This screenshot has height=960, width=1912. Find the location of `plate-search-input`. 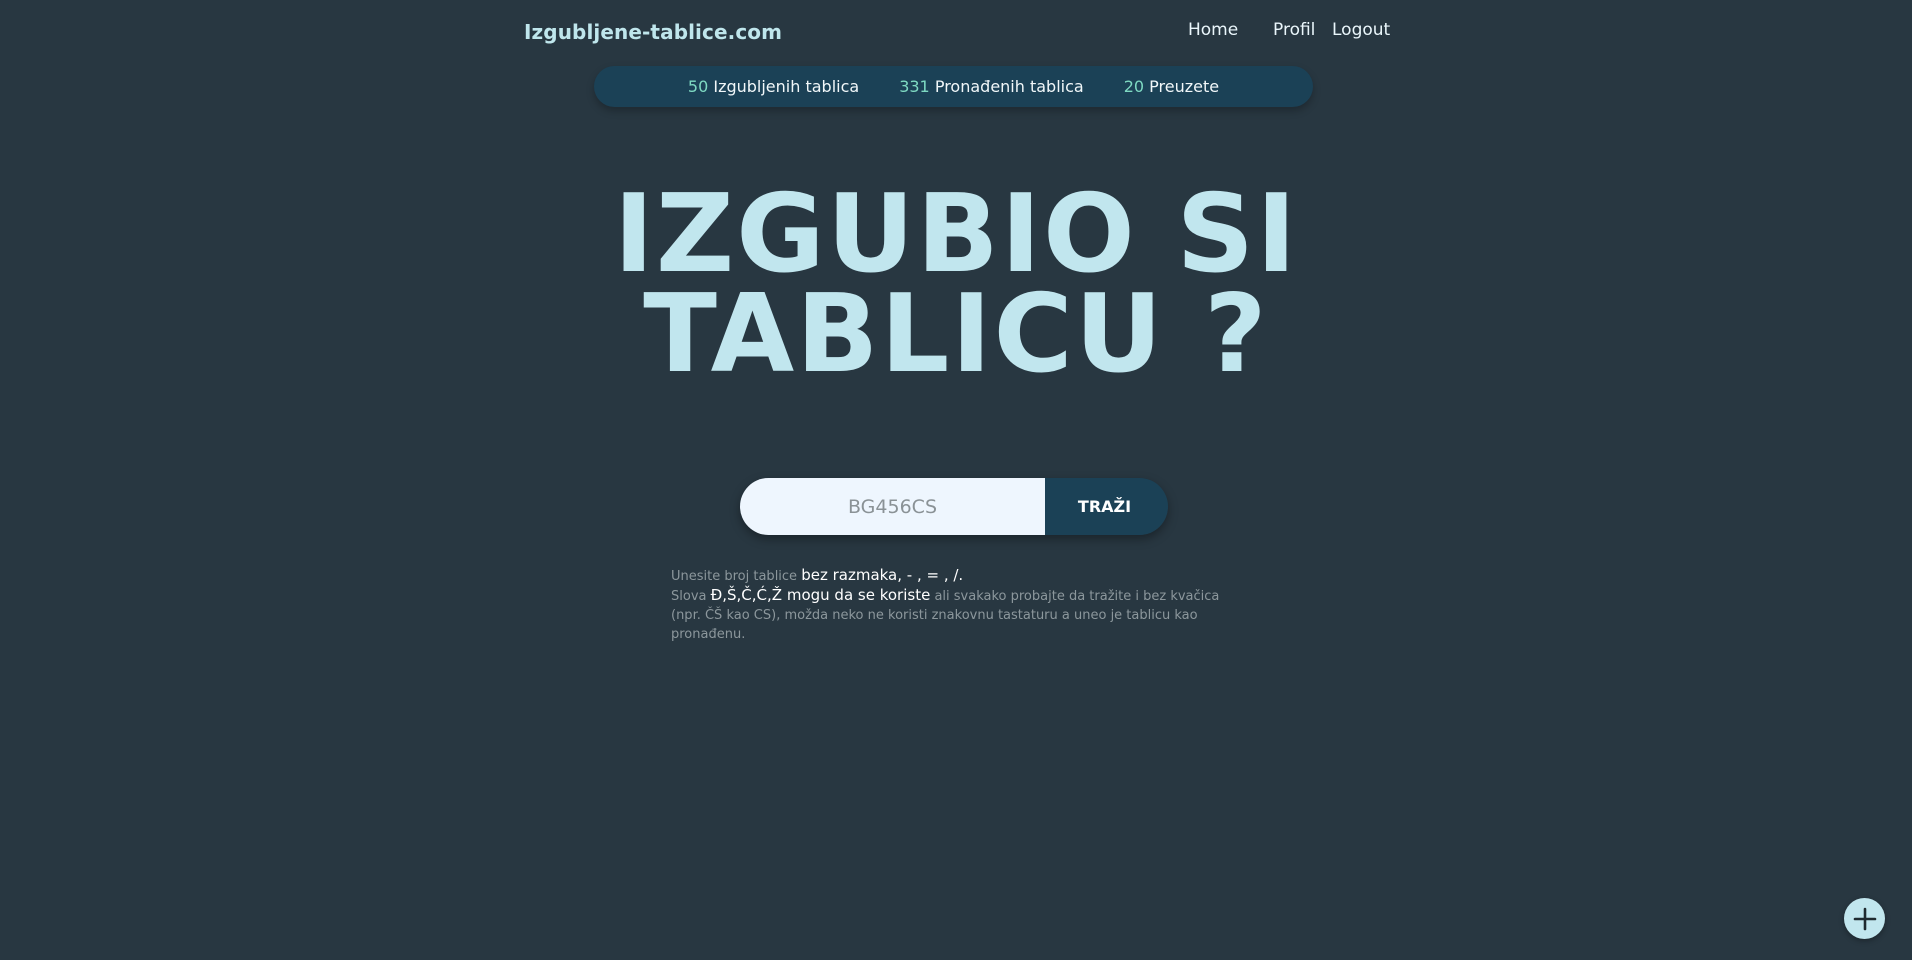

plate-search-input is located at coordinates (892, 506).